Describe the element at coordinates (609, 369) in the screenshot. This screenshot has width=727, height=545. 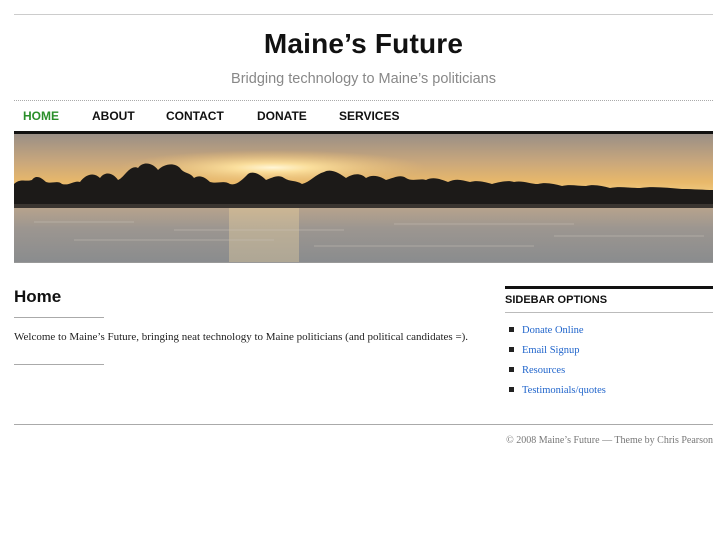
I see `sidebar-item-resources: Resources` at that location.